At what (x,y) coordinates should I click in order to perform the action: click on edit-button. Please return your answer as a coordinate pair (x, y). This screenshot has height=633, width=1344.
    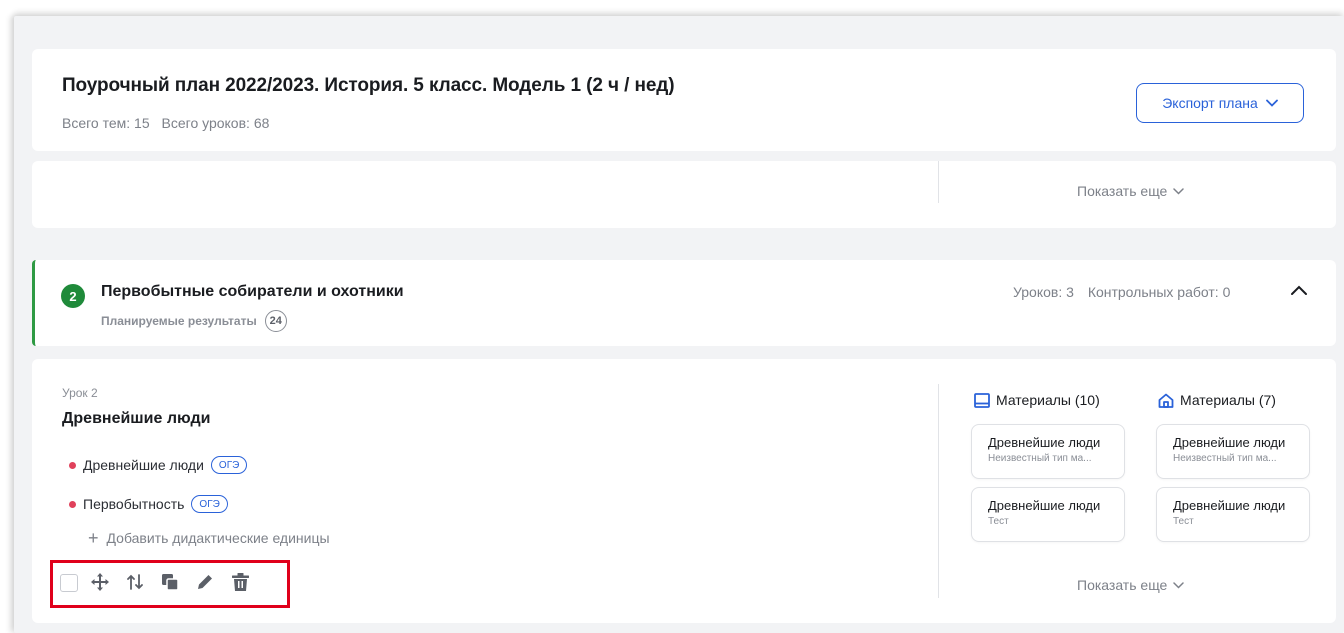
    Looking at the image, I should click on (205, 582).